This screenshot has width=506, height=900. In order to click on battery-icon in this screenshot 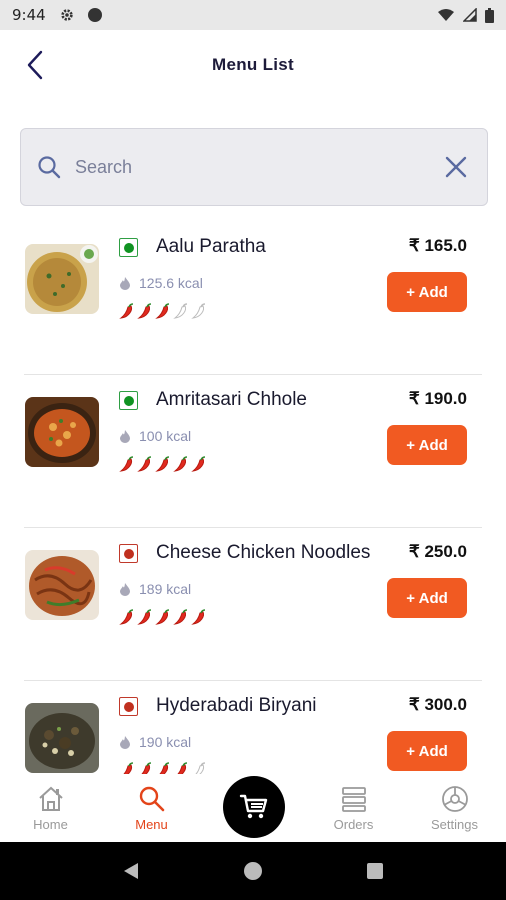, I will do `click(489, 15)`.